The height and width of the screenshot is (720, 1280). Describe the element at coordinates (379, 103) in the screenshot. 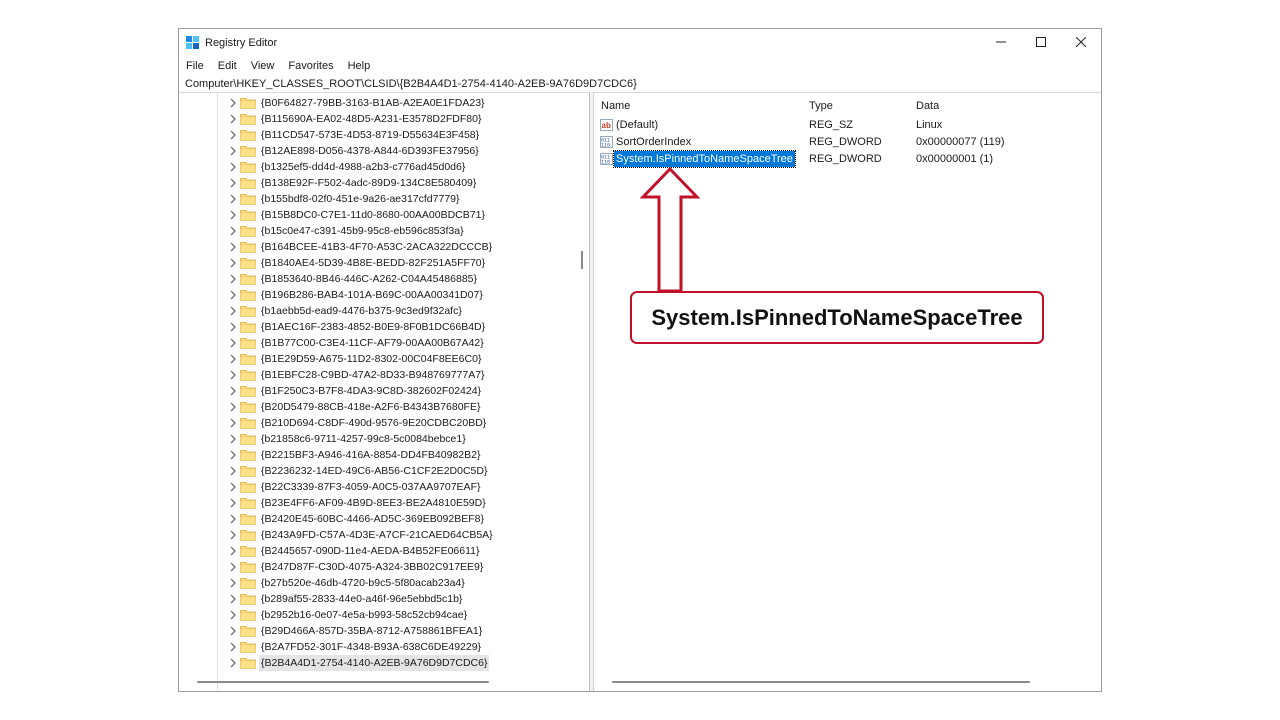

I see `tree-item: {B0F64827-79BB-3163-B1AB-A2EA0E1FDA23}` at that location.